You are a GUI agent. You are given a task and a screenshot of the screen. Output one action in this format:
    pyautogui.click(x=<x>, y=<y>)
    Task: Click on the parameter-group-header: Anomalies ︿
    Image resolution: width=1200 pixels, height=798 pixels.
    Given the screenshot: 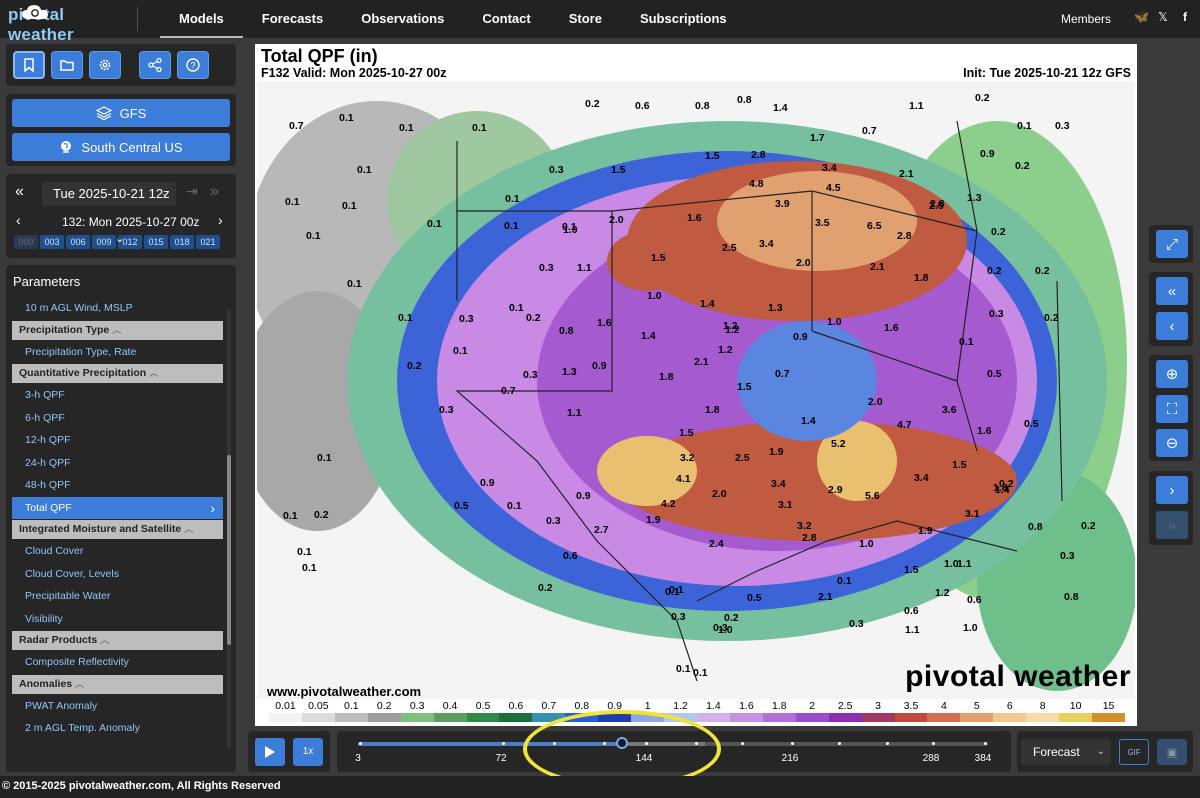 What is the action you would take?
    pyautogui.click(x=117, y=684)
    